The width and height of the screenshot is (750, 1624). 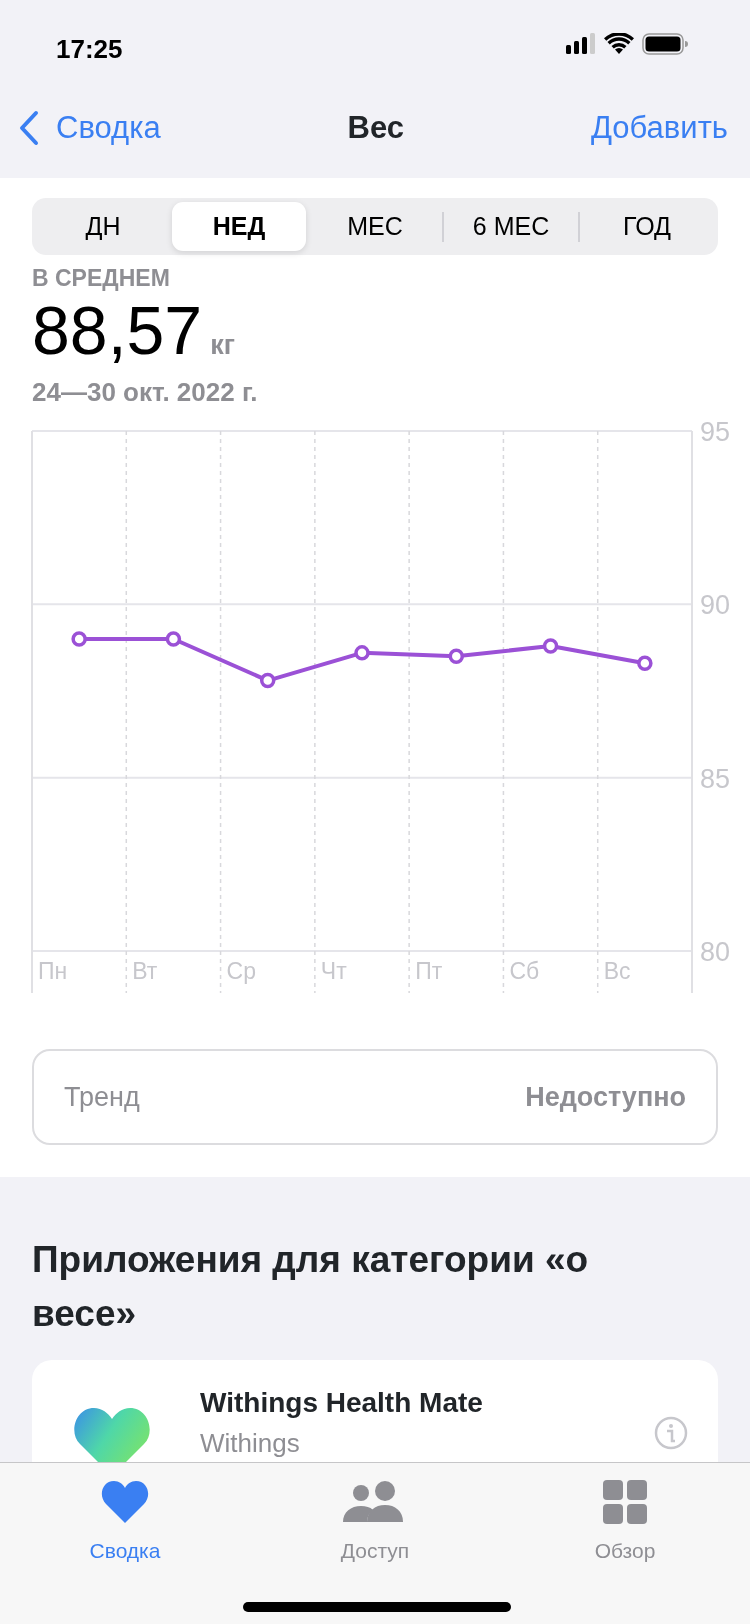 What do you see at coordinates (625, 1502) in the screenshot?
I see `grid-icon` at bounding box center [625, 1502].